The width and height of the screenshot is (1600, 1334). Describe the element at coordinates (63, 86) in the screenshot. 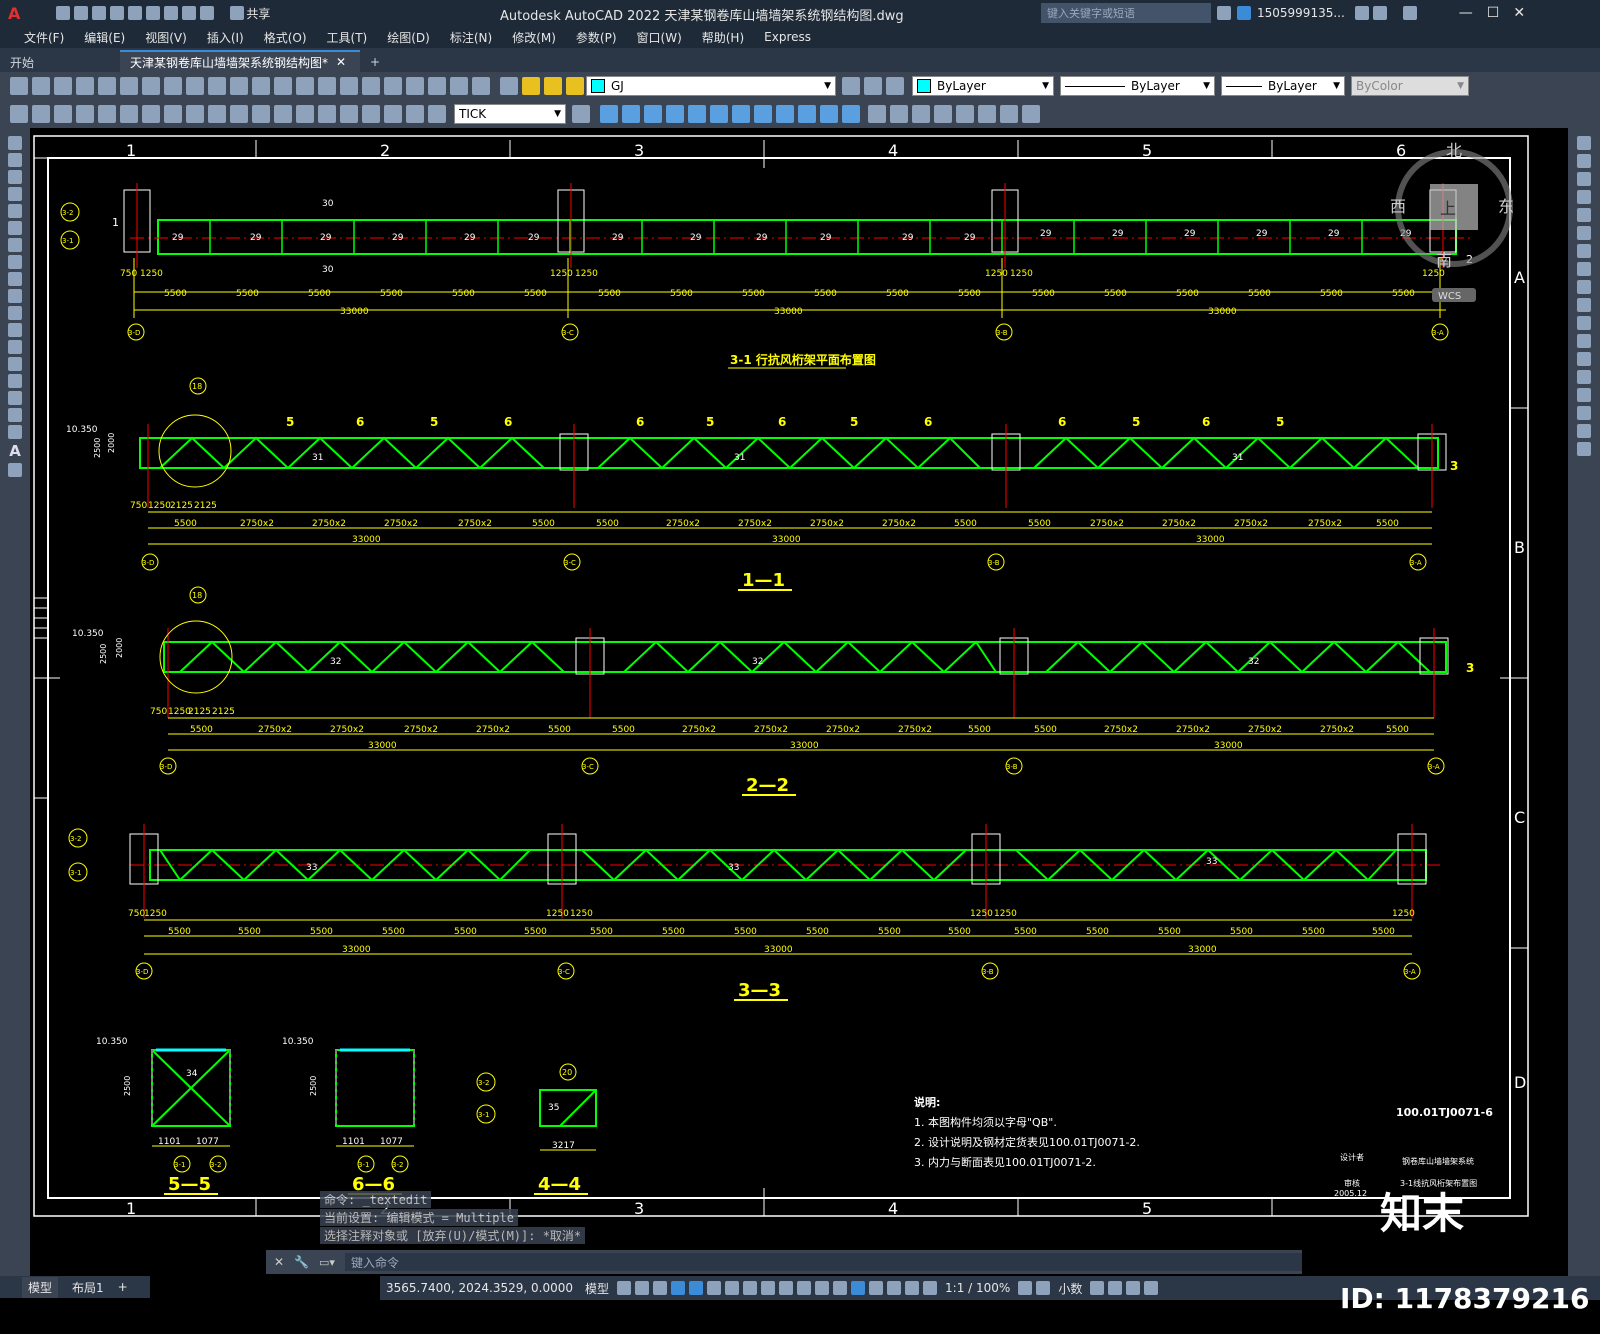

I see `save-file-icon` at that location.